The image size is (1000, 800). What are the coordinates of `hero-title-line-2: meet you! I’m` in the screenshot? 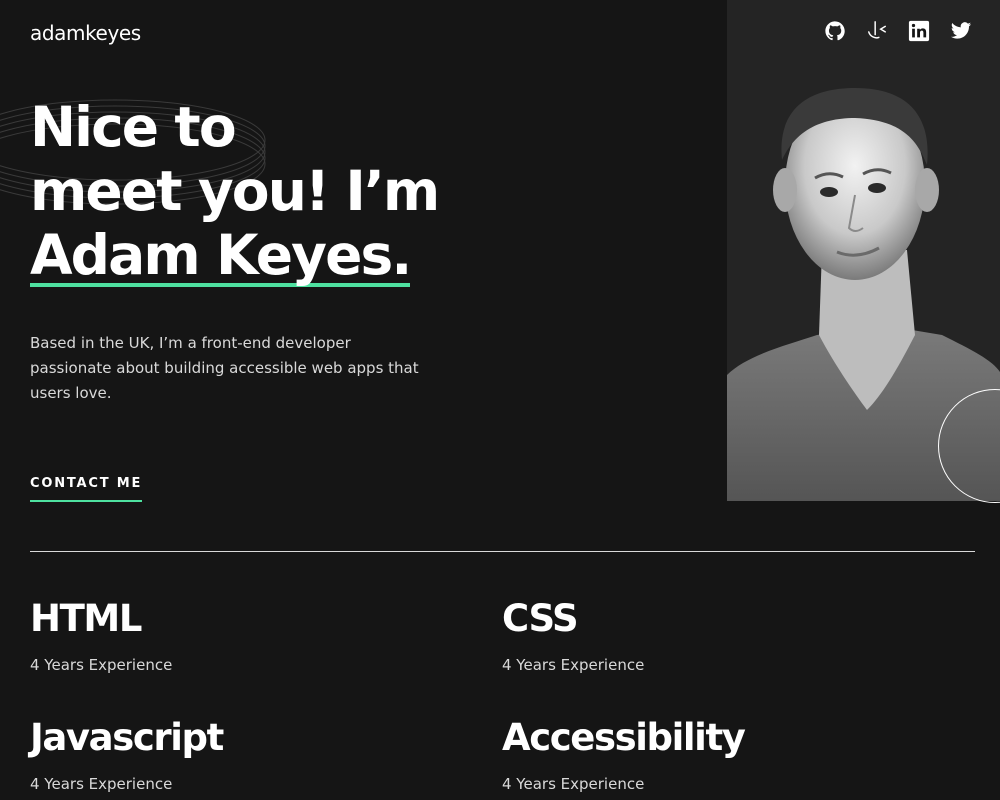 It's located at (235, 191).